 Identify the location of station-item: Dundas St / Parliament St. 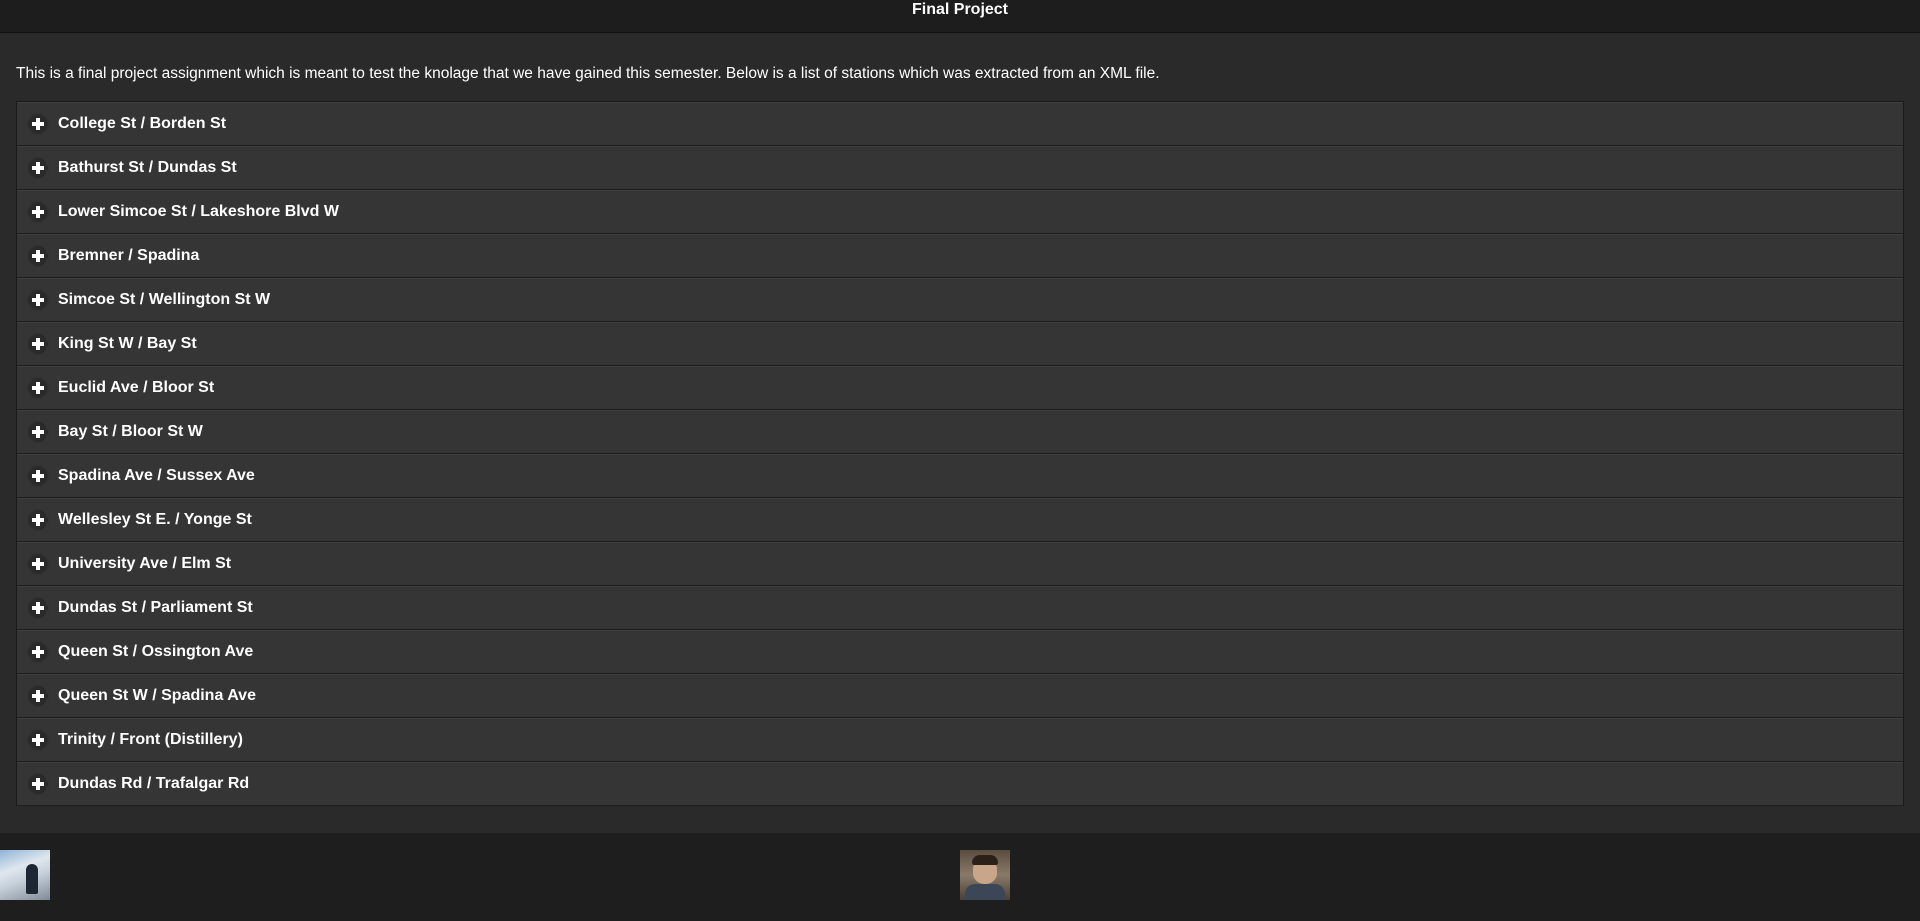
(960, 608).